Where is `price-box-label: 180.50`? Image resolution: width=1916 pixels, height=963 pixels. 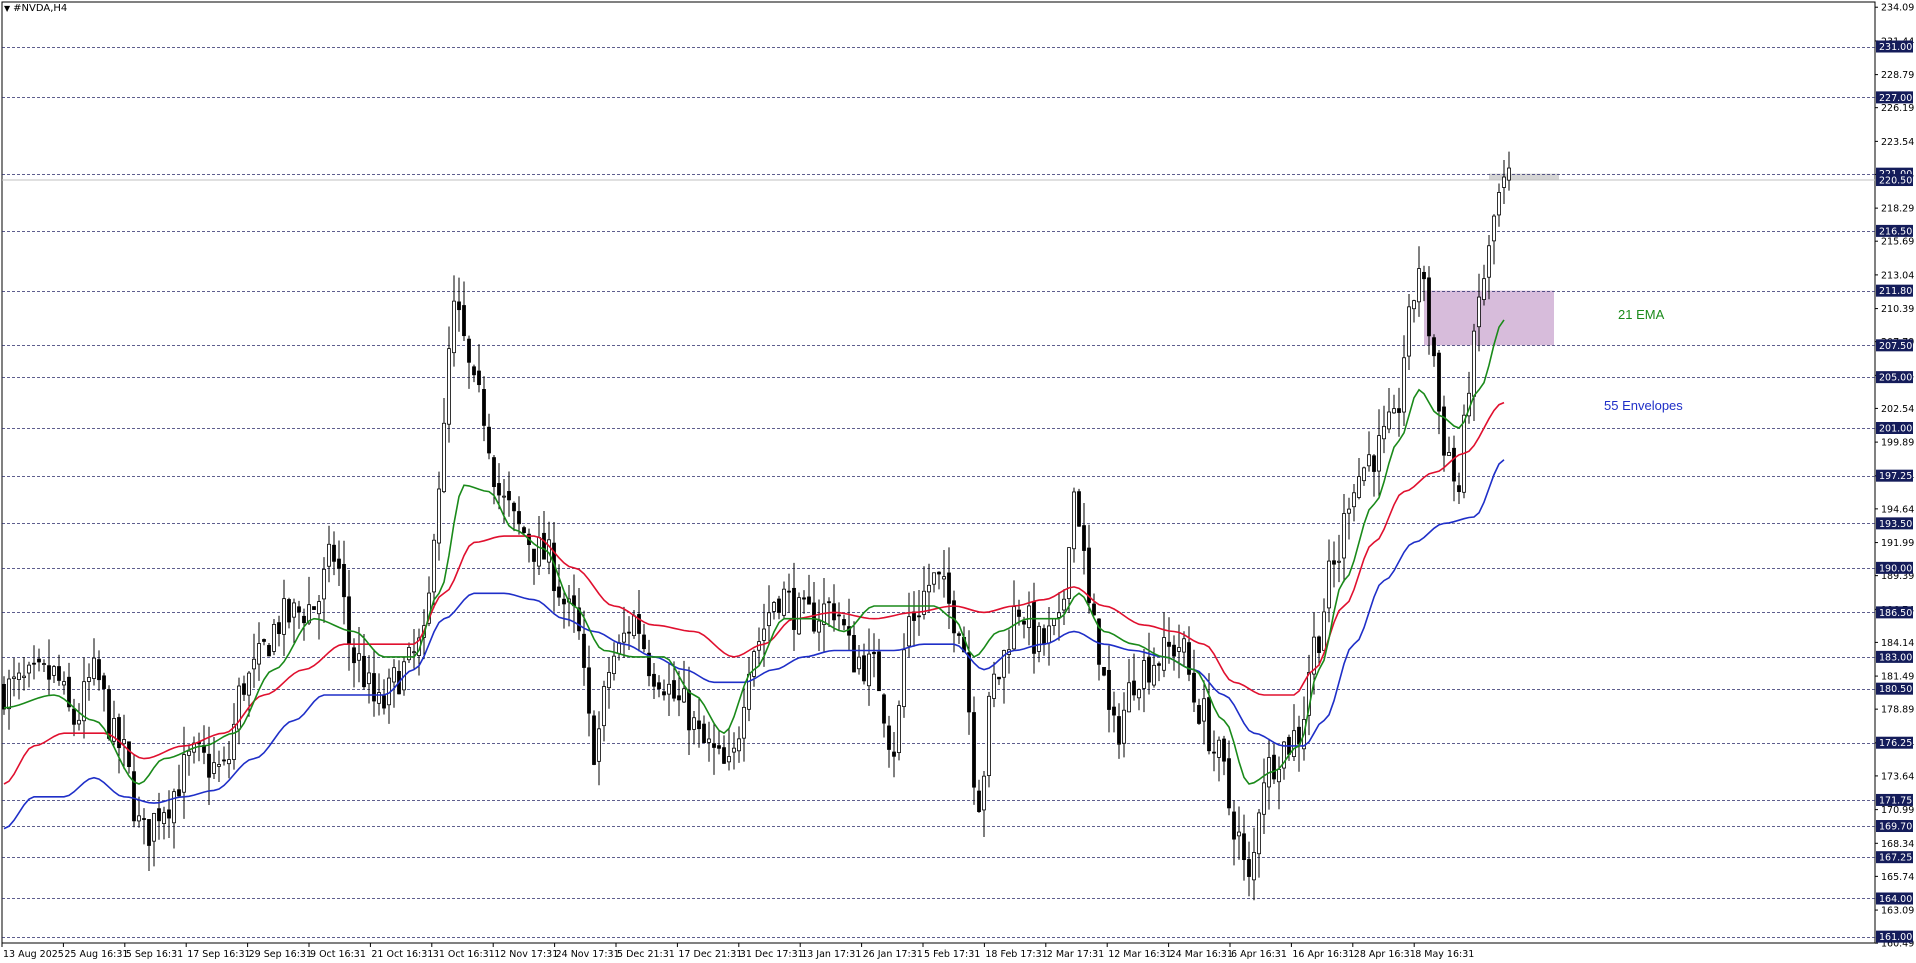 price-box-label: 180.50 is located at coordinates (1895, 689).